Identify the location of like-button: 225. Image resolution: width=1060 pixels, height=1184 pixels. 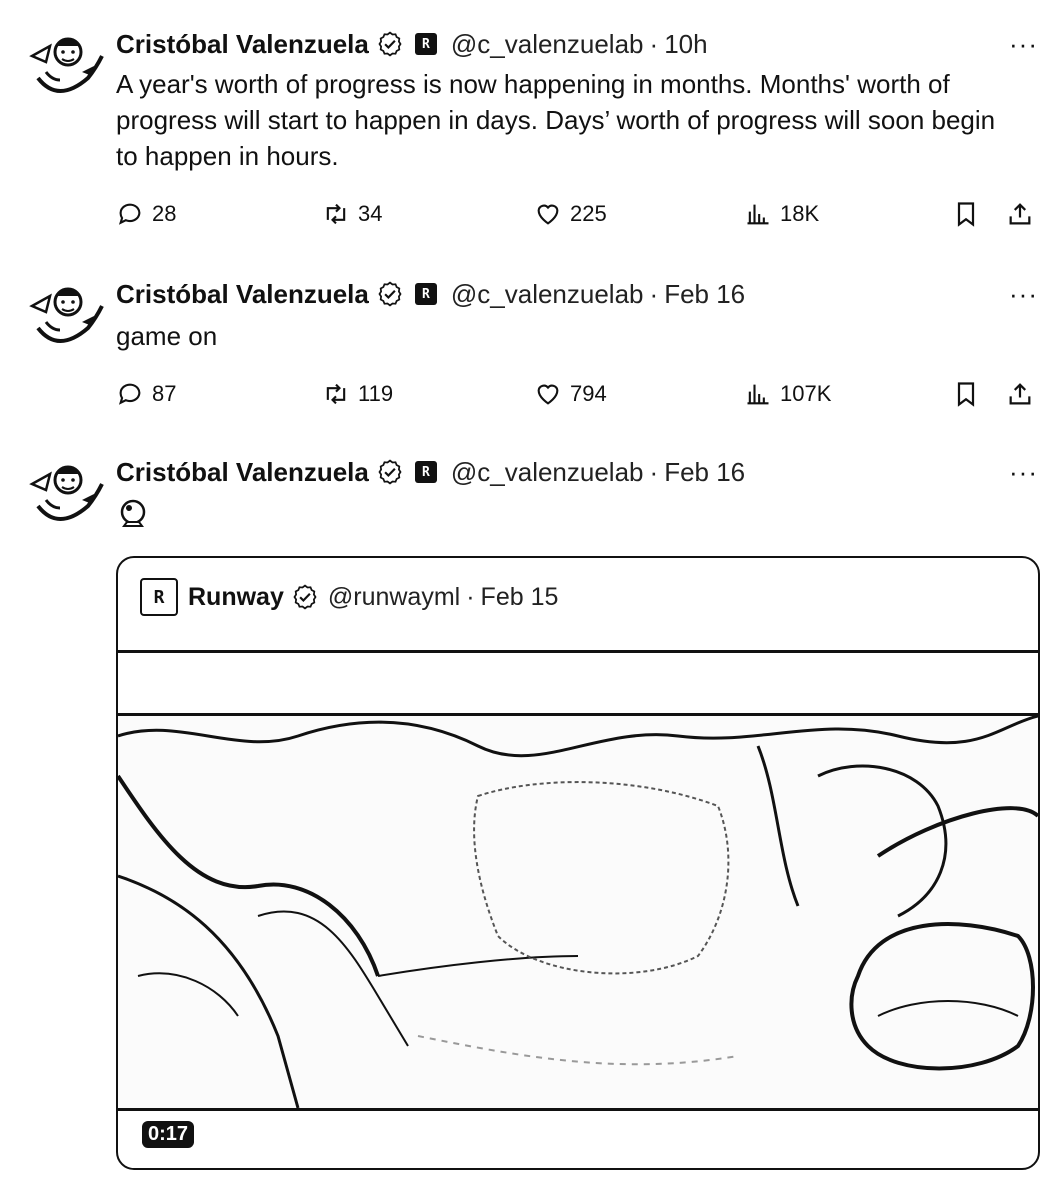
(570, 214).